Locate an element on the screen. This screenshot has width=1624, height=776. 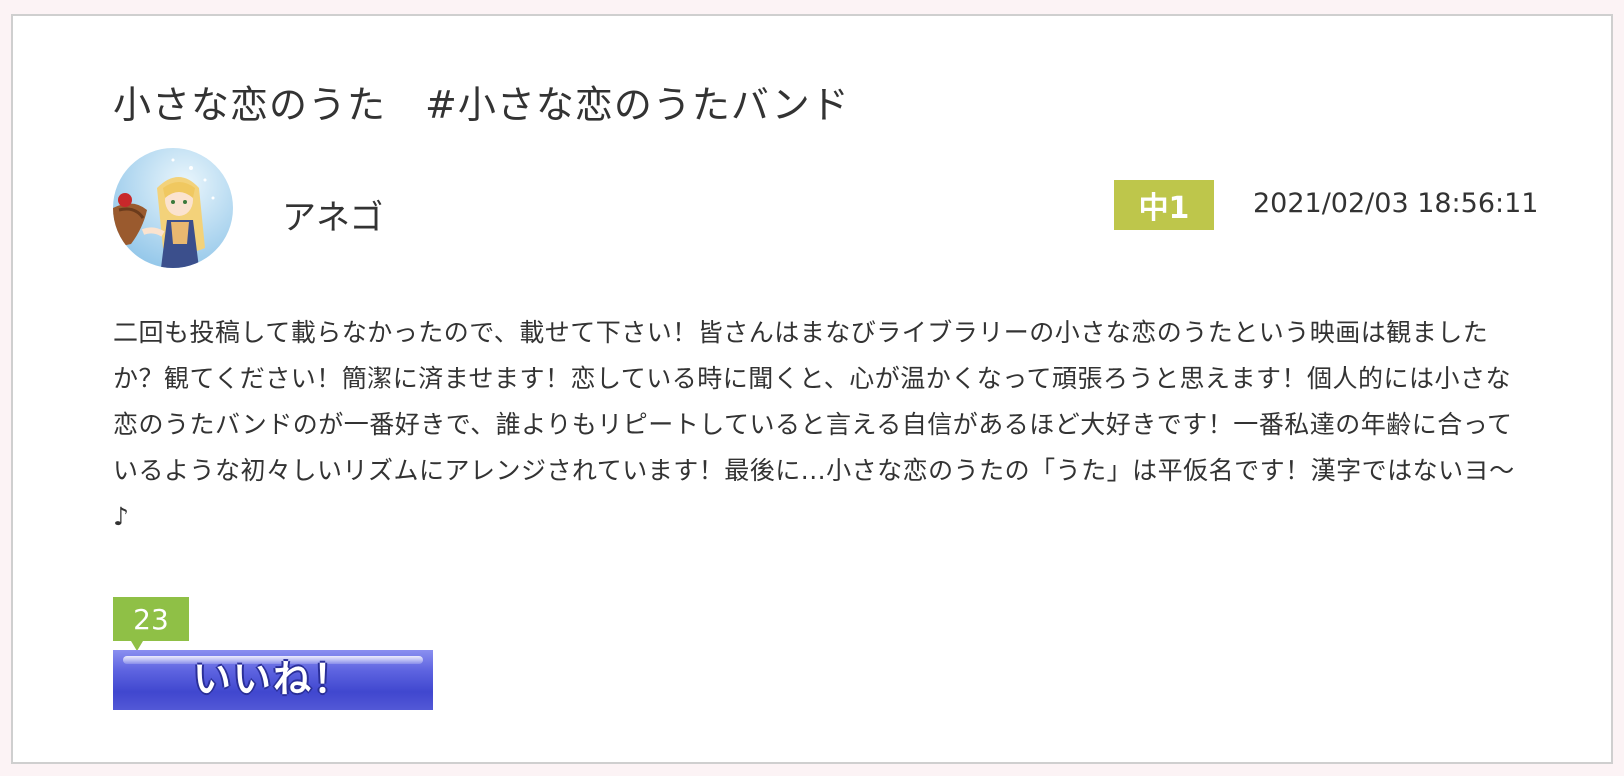
like-button-label: いいね！ is located at coordinates (272, 680).